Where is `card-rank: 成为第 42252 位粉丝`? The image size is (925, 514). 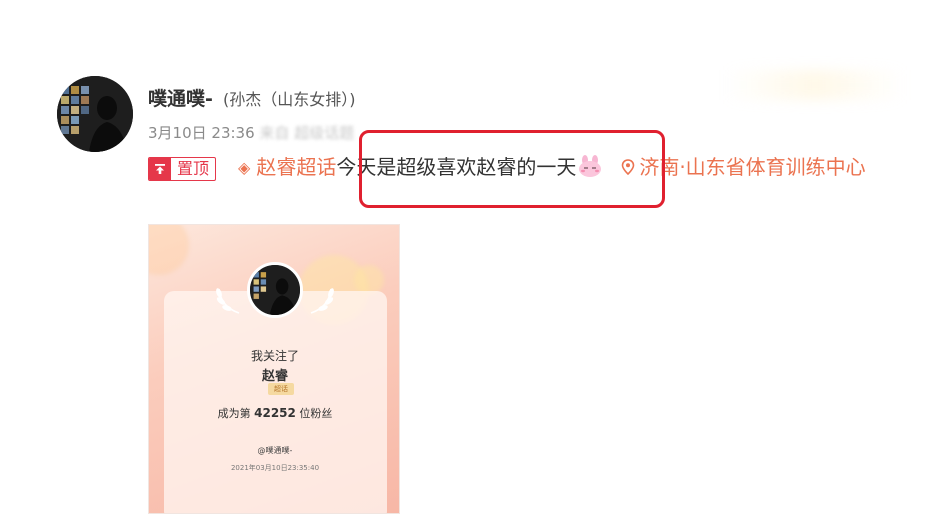 card-rank: 成为第 42252 位粉丝 is located at coordinates (274, 413).